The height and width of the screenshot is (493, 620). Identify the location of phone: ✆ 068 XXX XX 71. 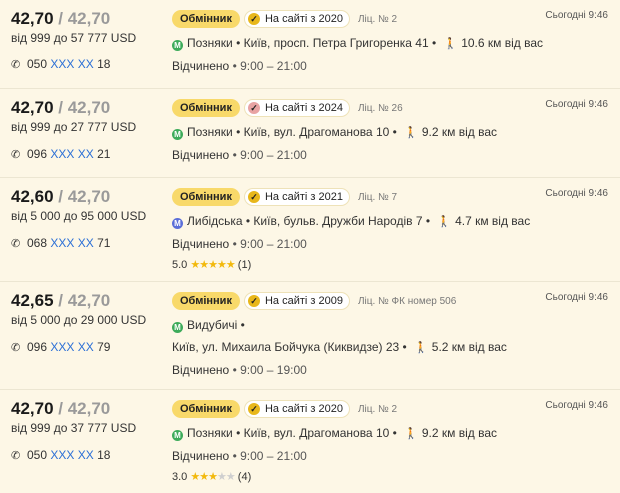
(60, 243).